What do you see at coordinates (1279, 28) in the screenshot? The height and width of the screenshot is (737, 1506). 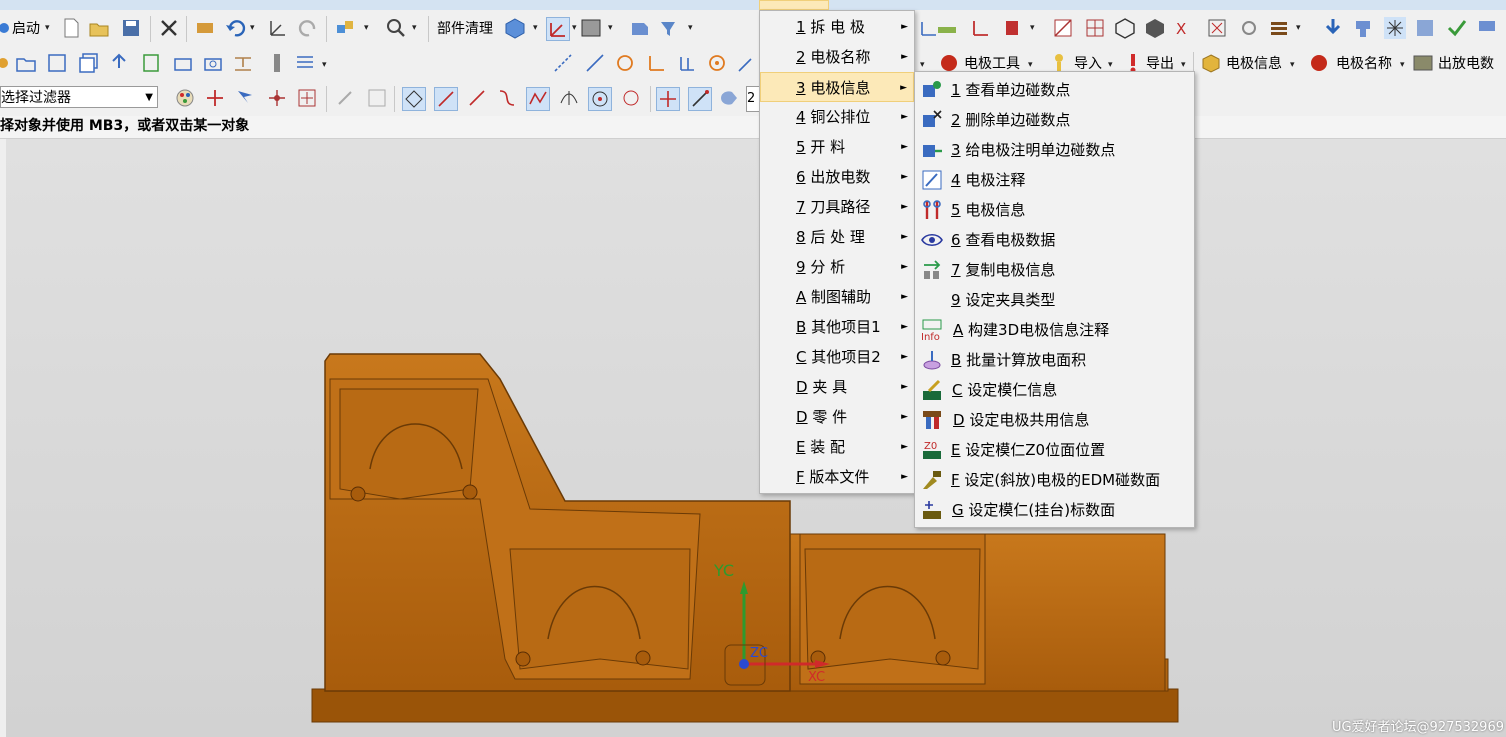 I see `layers-icon` at bounding box center [1279, 28].